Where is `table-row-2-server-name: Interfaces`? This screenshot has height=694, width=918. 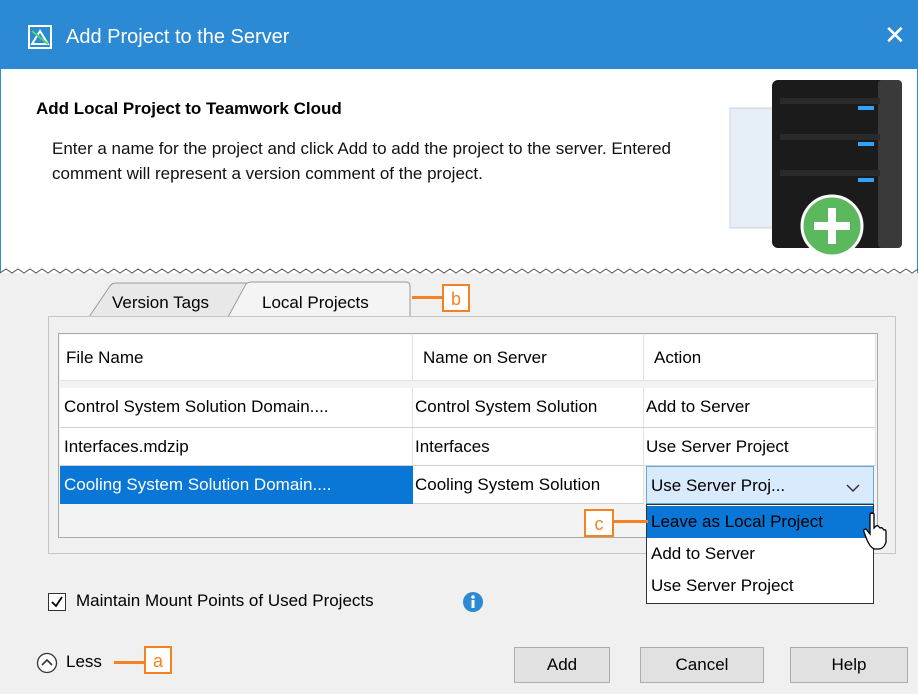 table-row-2-server-name: Interfaces is located at coordinates (528, 447).